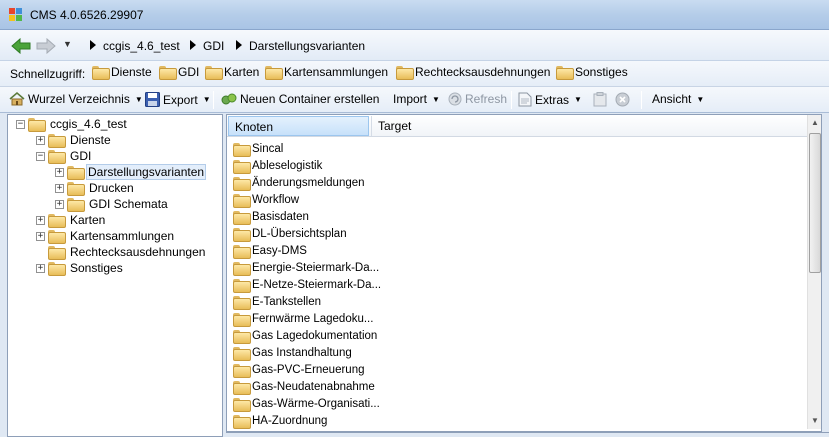 This screenshot has width=829, height=437. I want to click on scroll-down-icon: ▼, so click(815, 421).